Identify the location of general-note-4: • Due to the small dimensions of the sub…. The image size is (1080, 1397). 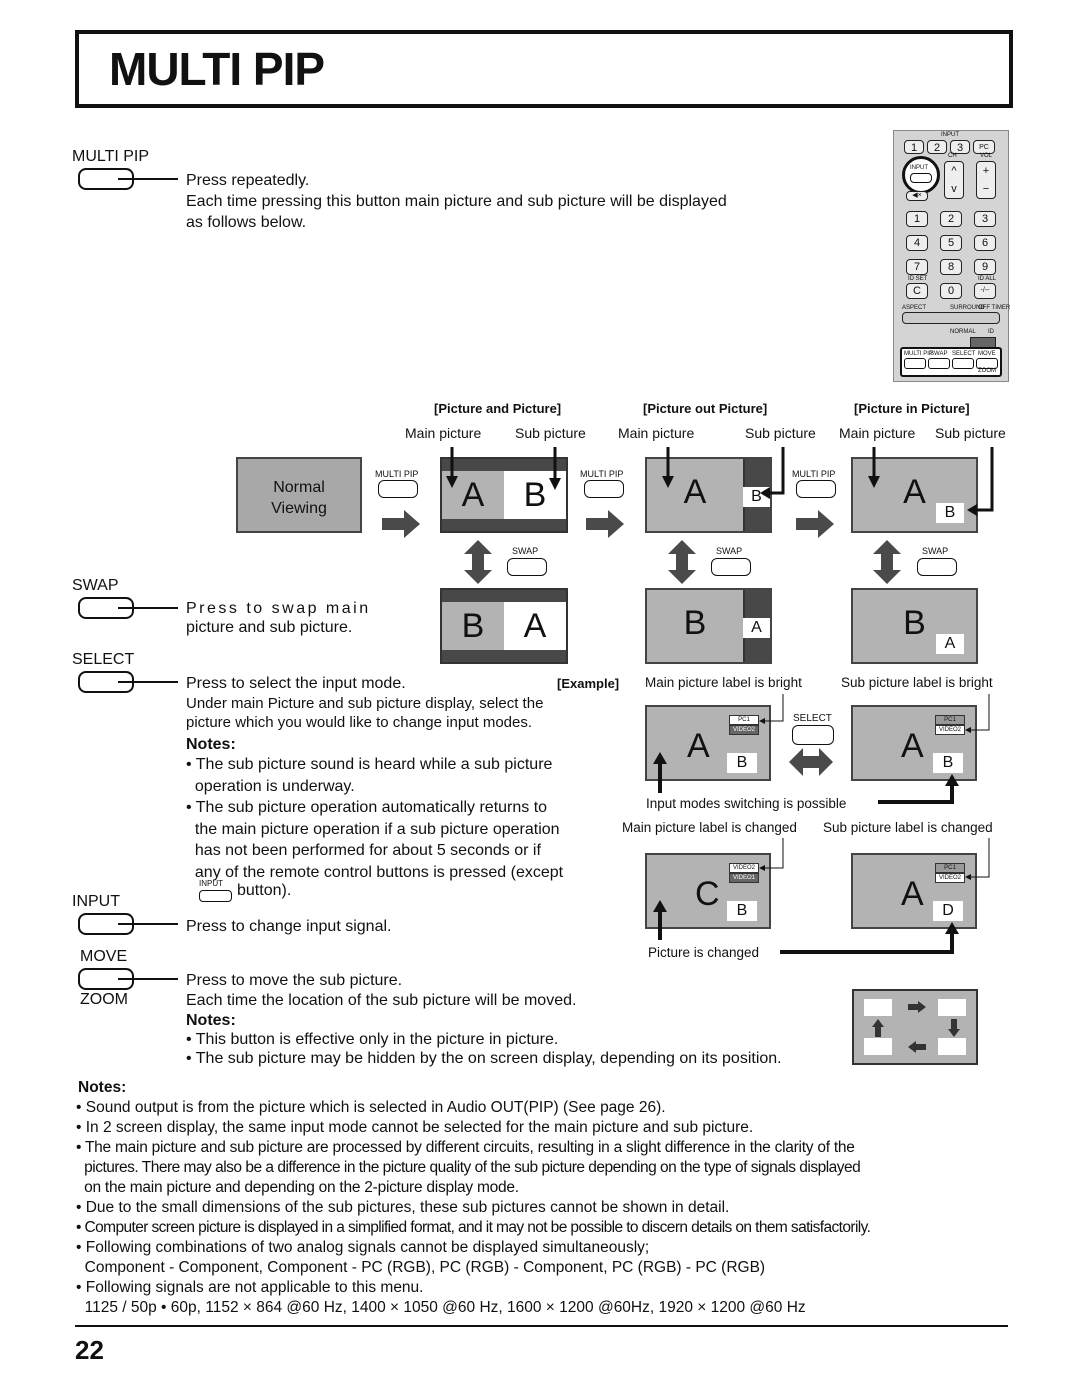
(403, 1207).